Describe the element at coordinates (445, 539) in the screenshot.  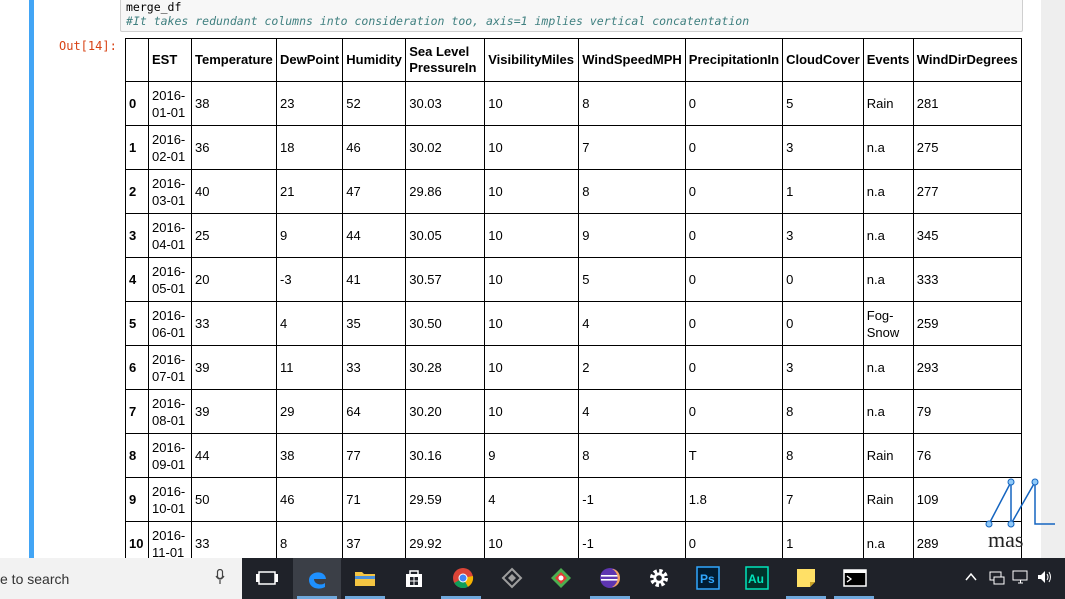
I see `table-cell: 29.92` at that location.